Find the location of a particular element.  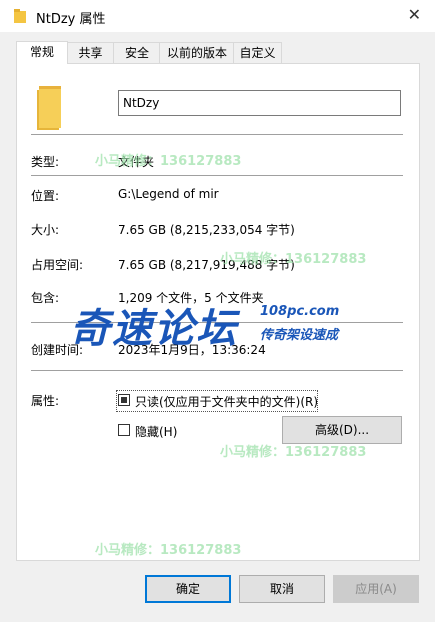

tab-sharing: 共享 is located at coordinates (90, 52).